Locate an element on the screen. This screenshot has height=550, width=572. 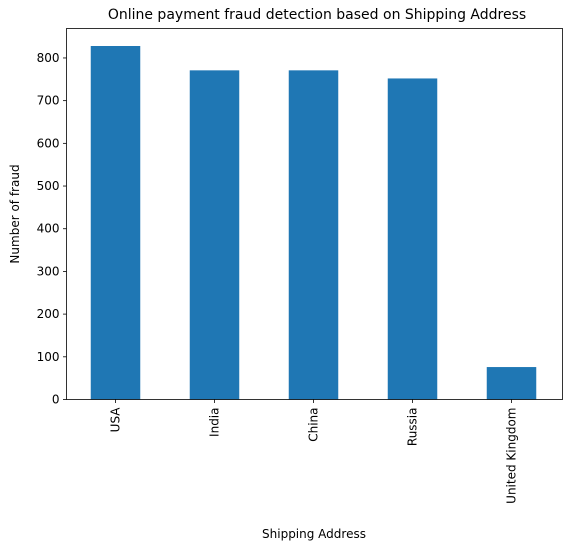
y-tick-label: 100 is located at coordinates (48, 357).